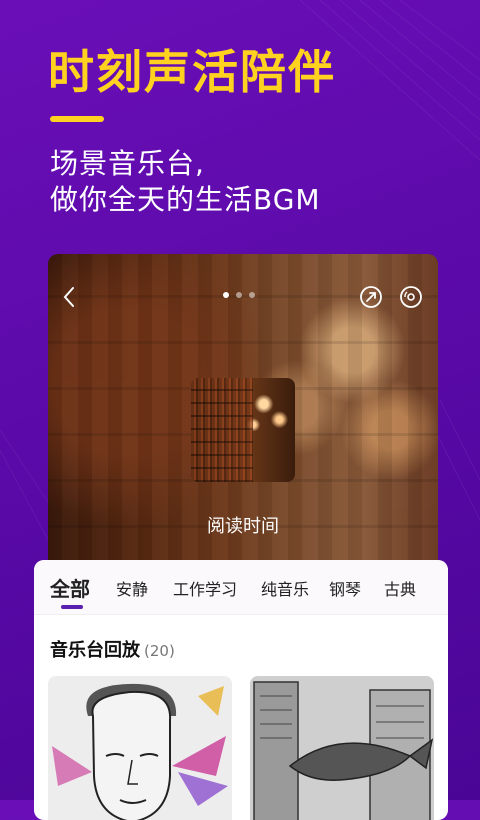  Describe the element at coordinates (205, 588) in the screenshot. I see `tab-work-study: 工作学习` at that location.